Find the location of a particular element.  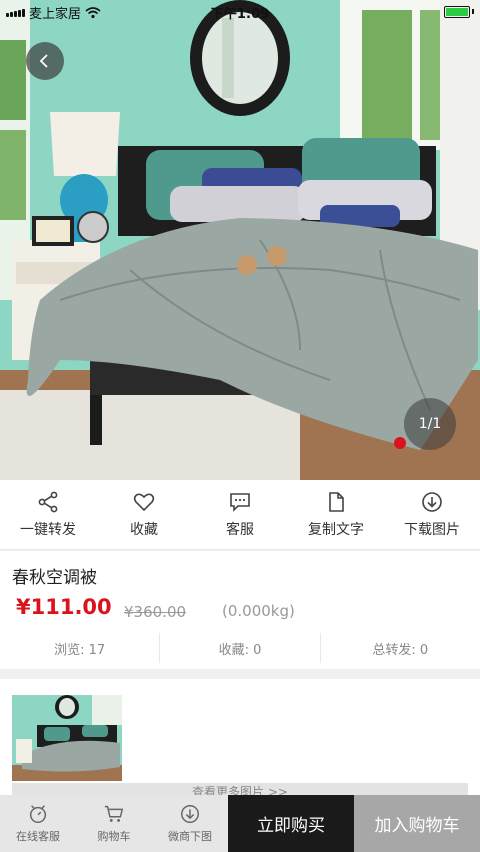

tab-download-label: 微商下图 is located at coordinates (190, 836).